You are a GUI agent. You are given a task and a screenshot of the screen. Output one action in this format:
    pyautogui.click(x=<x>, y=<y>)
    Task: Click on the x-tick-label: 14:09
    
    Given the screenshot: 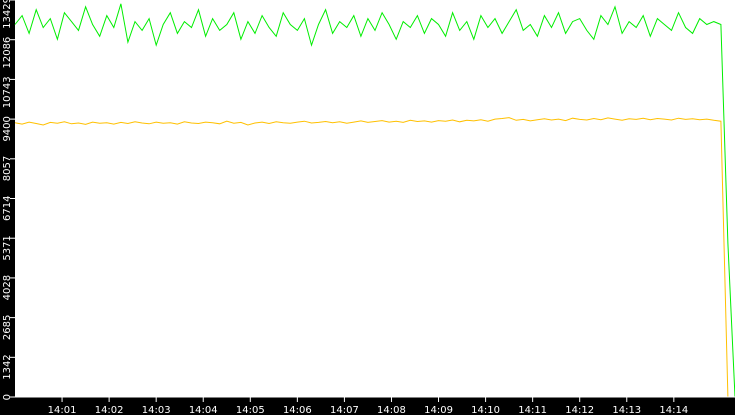 What is the action you would take?
    pyautogui.click(x=438, y=410)
    